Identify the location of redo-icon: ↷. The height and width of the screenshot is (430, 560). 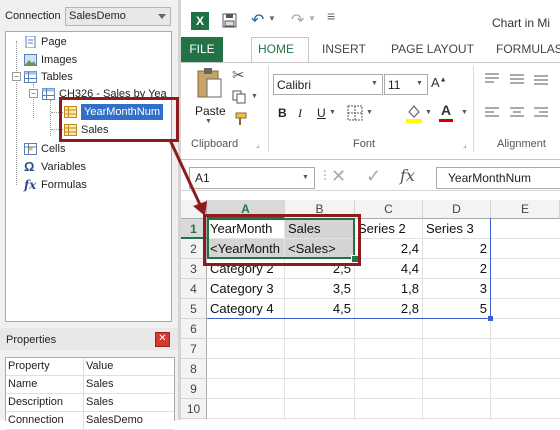
(297, 20).